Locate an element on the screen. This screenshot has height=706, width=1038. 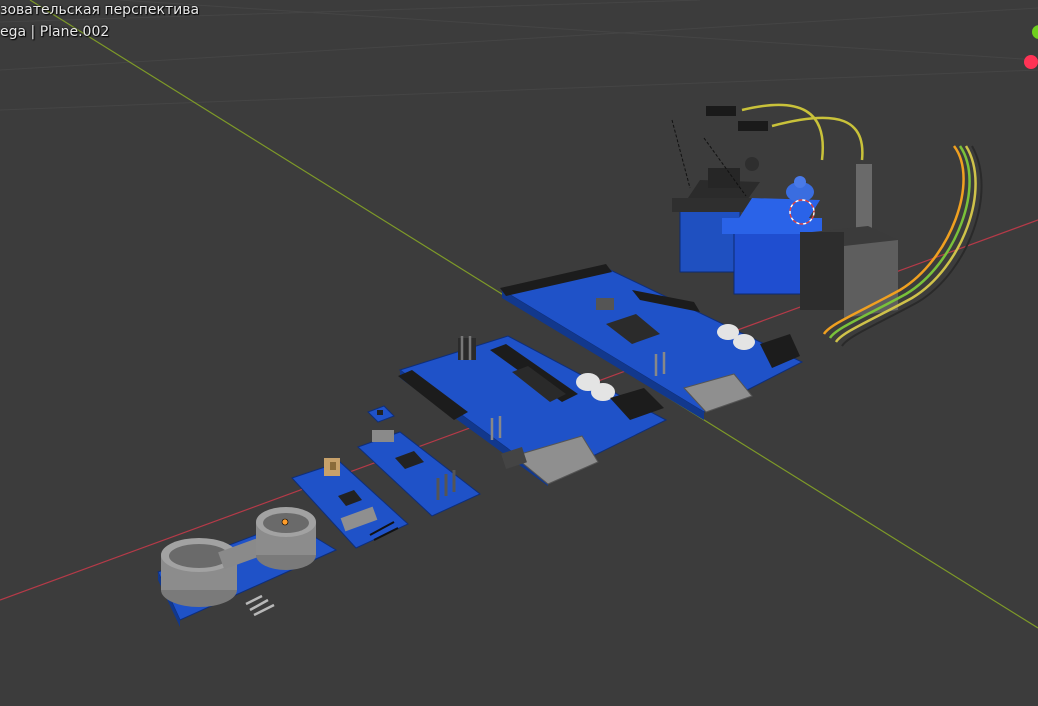
viewport-view-name: зовательская перспектива is located at coordinates (100, 10).